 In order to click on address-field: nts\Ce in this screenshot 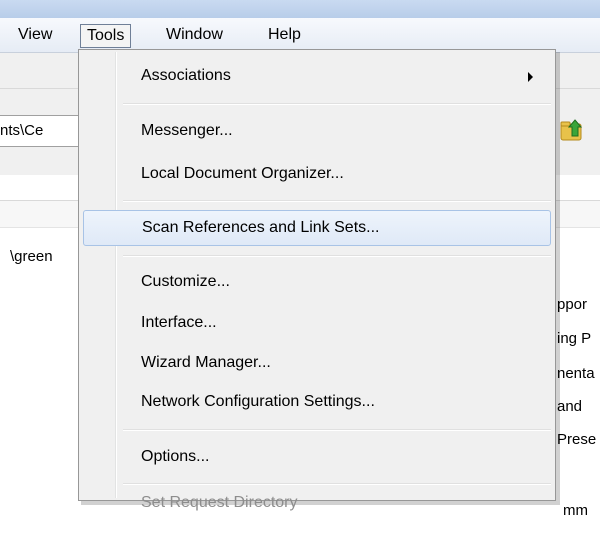, I will do `click(43, 131)`.